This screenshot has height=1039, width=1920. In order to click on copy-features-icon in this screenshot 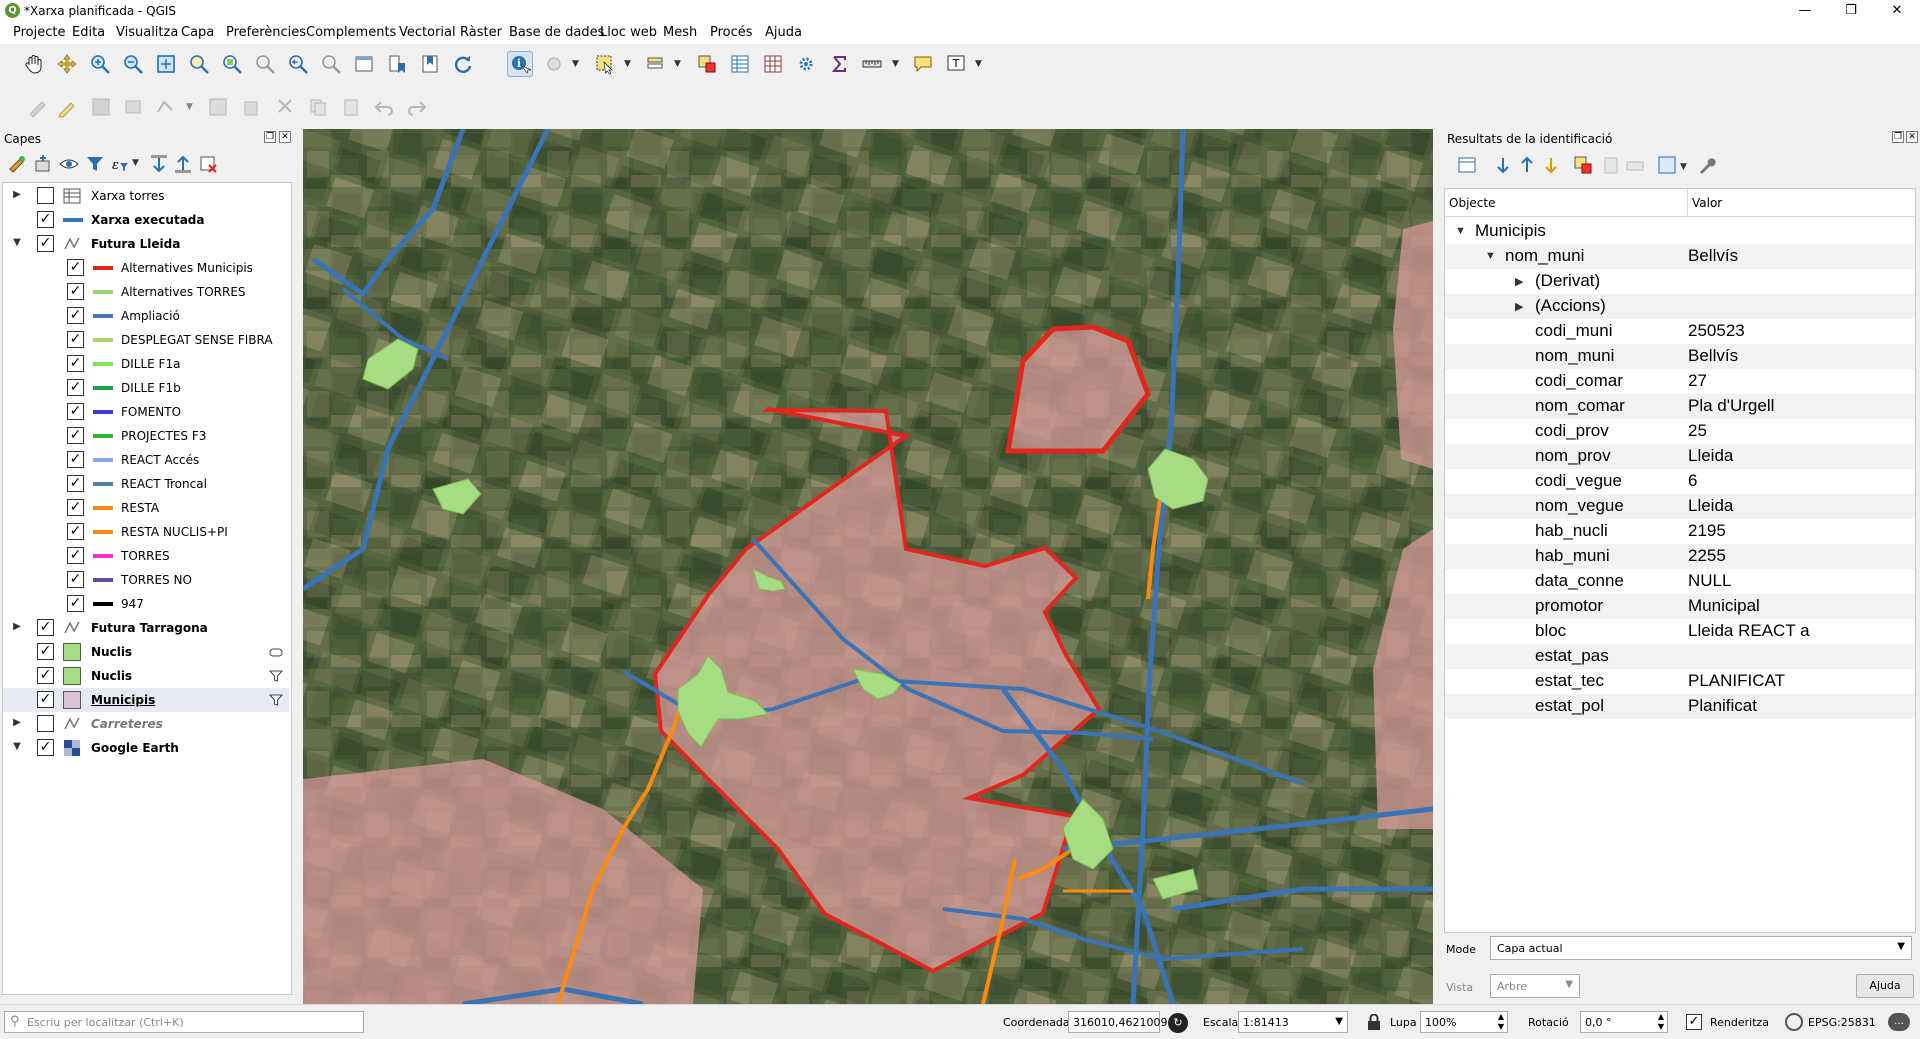, I will do `click(318, 107)`.